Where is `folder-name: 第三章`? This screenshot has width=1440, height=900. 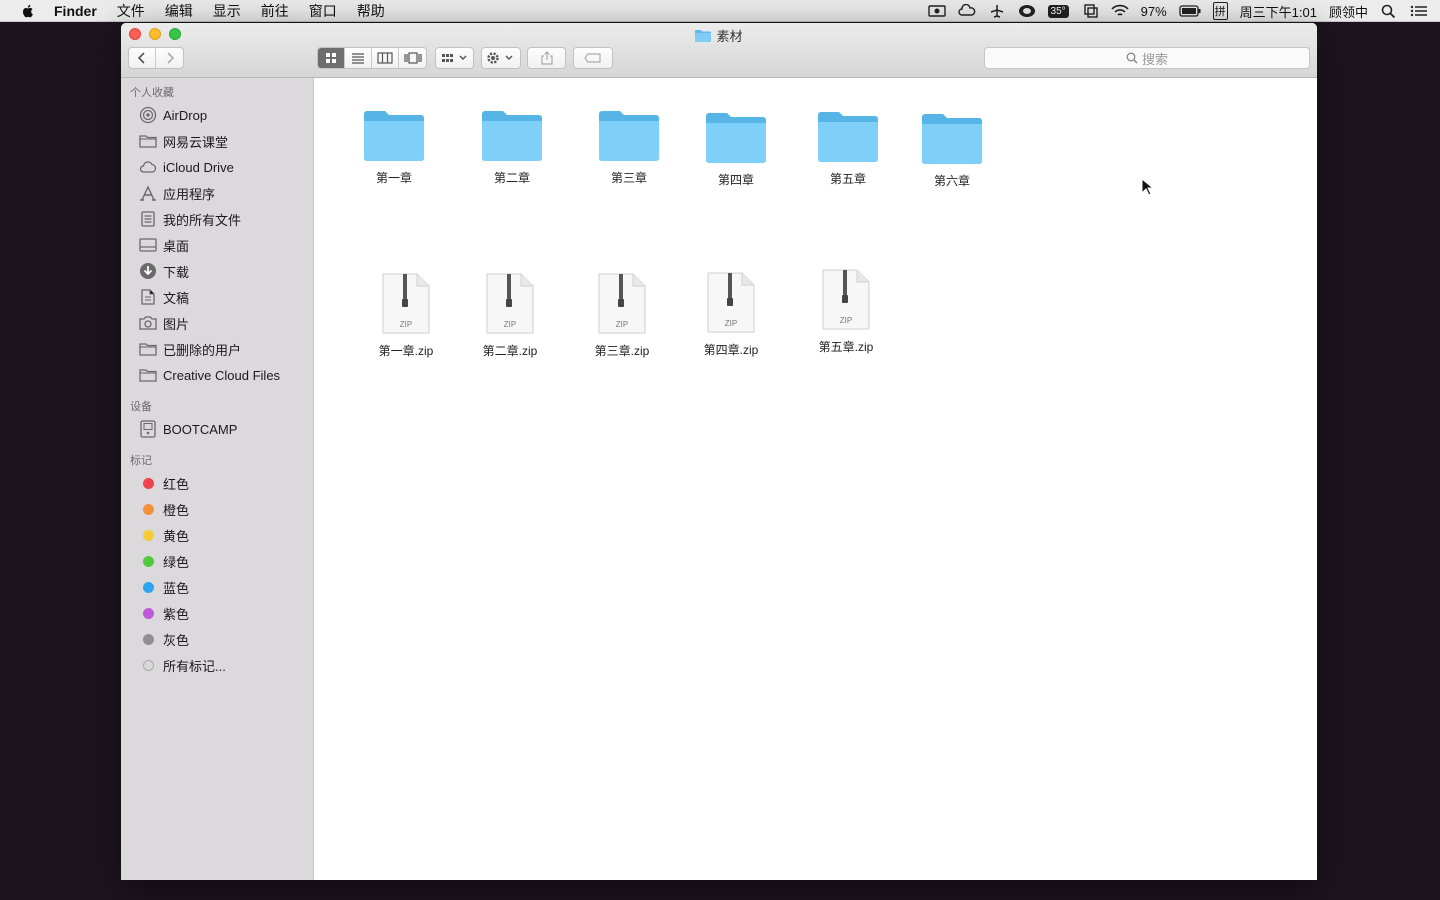
folder-name: 第三章 is located at coordinates (628, 178).